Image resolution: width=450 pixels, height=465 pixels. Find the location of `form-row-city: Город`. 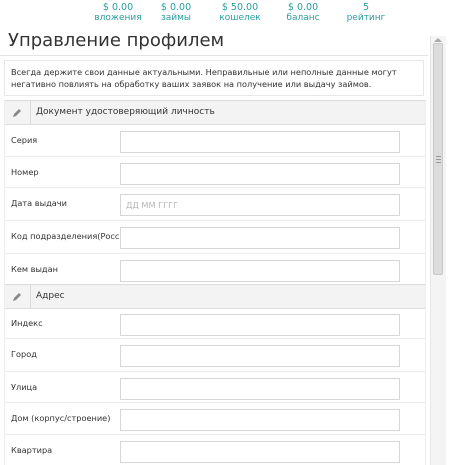

form-row-city: Город is located at coordinates (215, 355).